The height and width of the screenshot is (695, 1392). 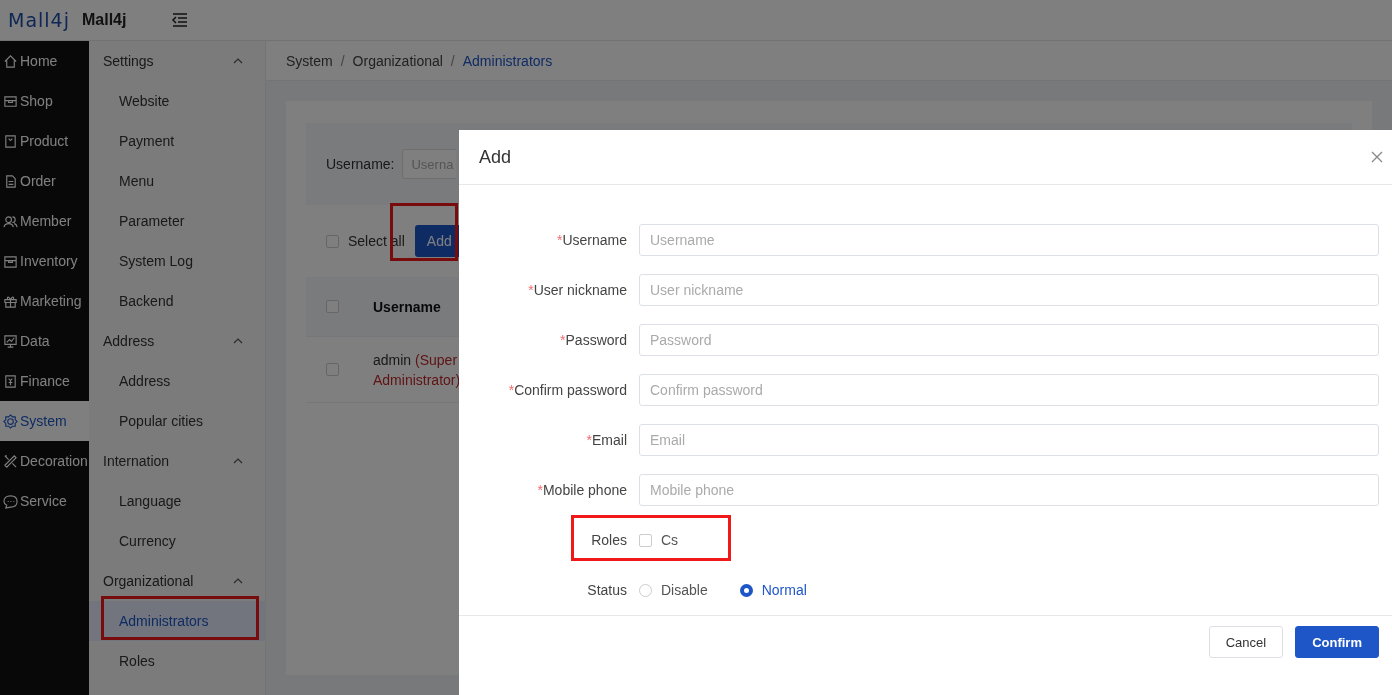 What do you see at coordinates (177, 301) in the screenshot?
I see `submenu-item: Backend` at bounding box center [177, 301].